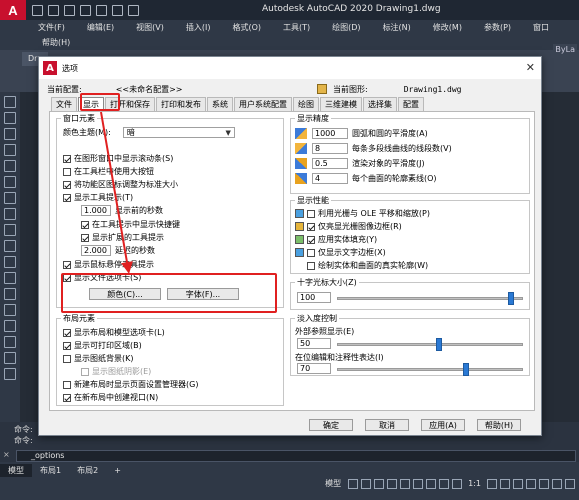 This screenshot has width=579, height=500. What do you see at coordinates (133, 10) in the screenshot?
I see `redo-icon` at bounding box center [133, 10].